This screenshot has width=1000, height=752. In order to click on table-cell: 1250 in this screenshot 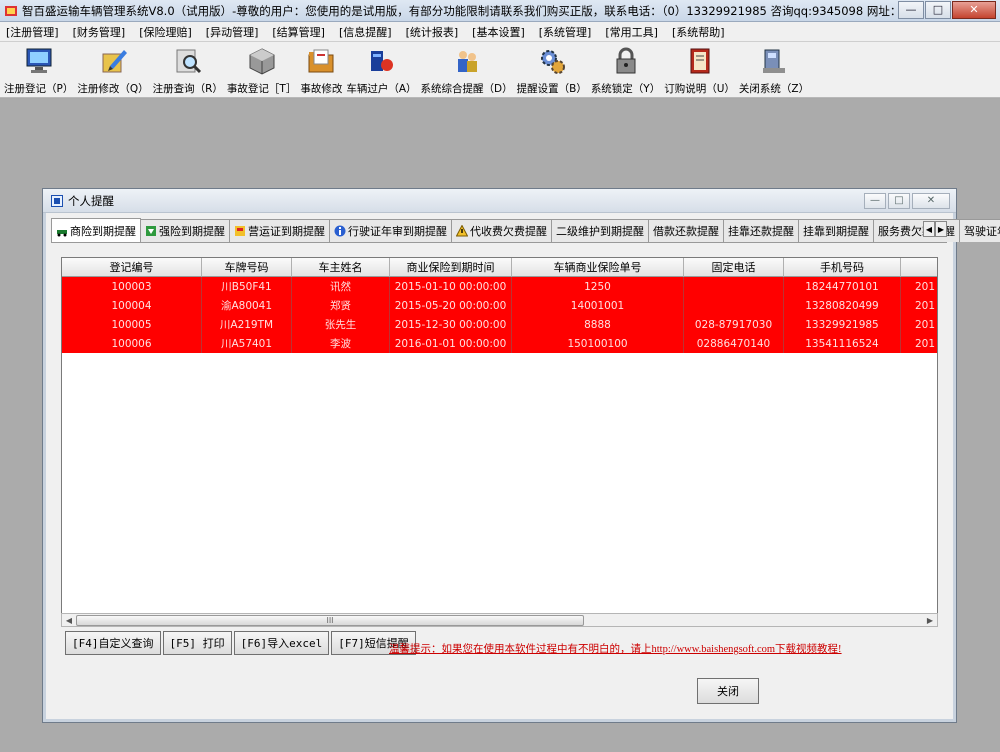, I will do `click(598, 286)`.